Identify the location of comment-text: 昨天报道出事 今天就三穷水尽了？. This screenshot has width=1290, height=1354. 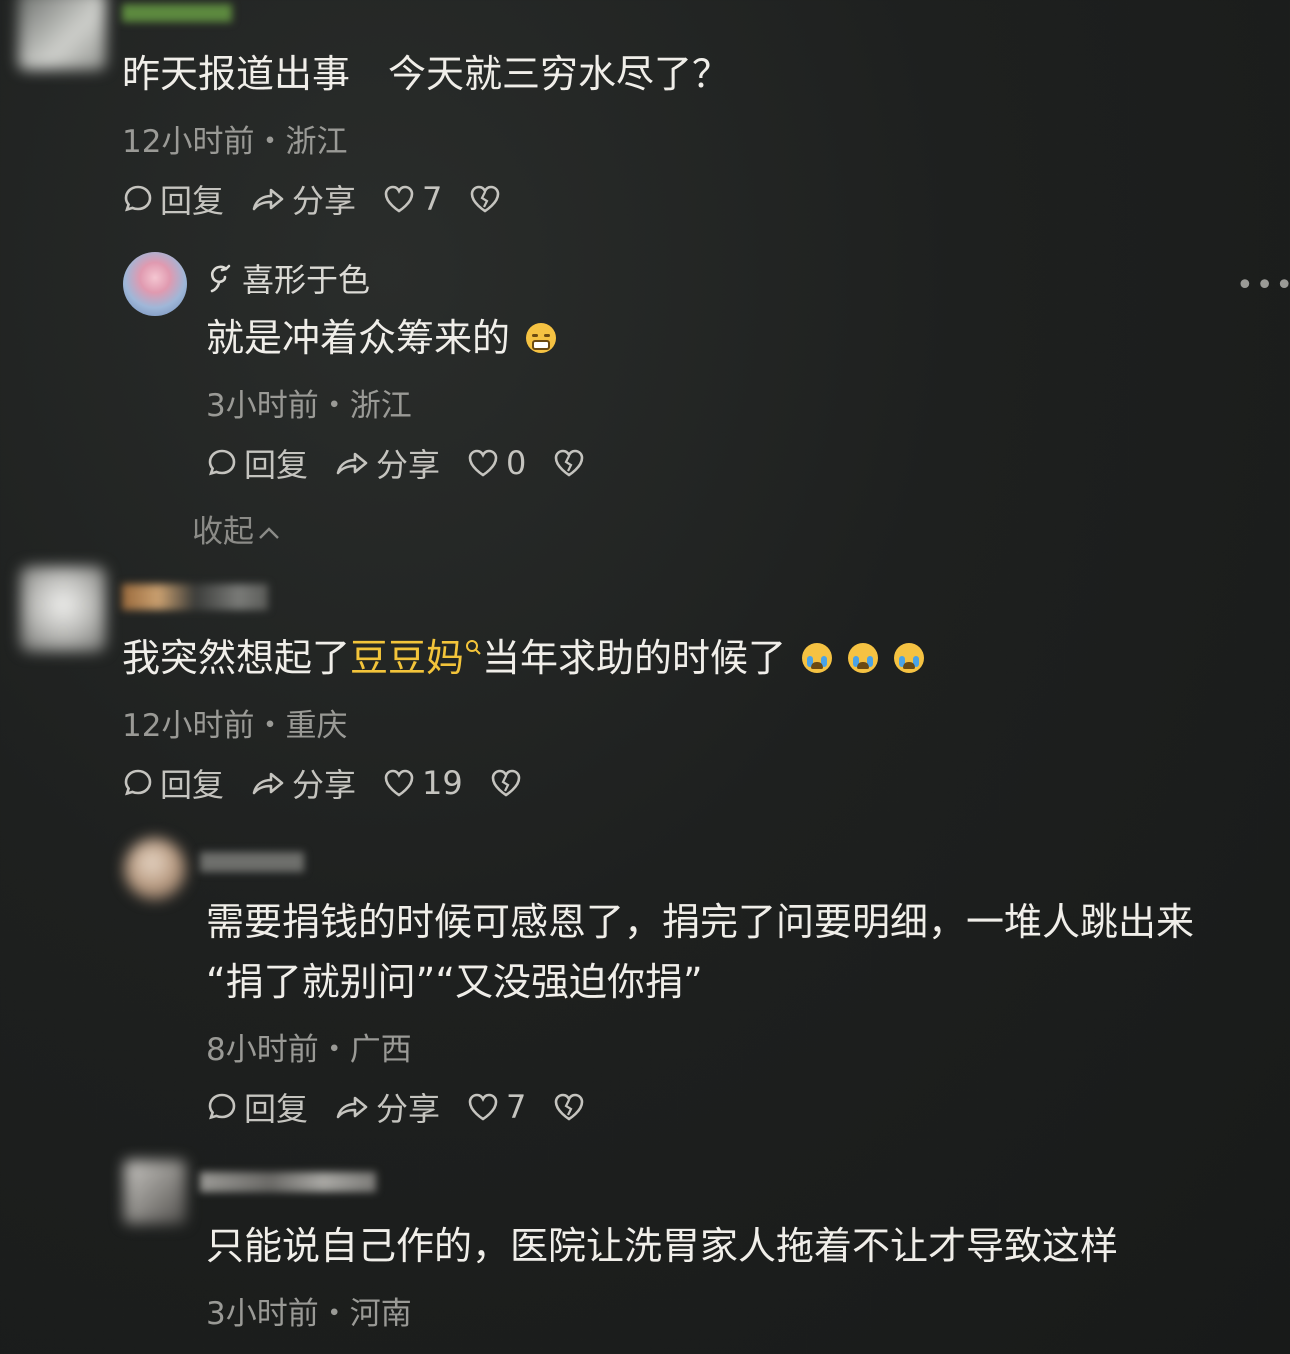
(426, 74).